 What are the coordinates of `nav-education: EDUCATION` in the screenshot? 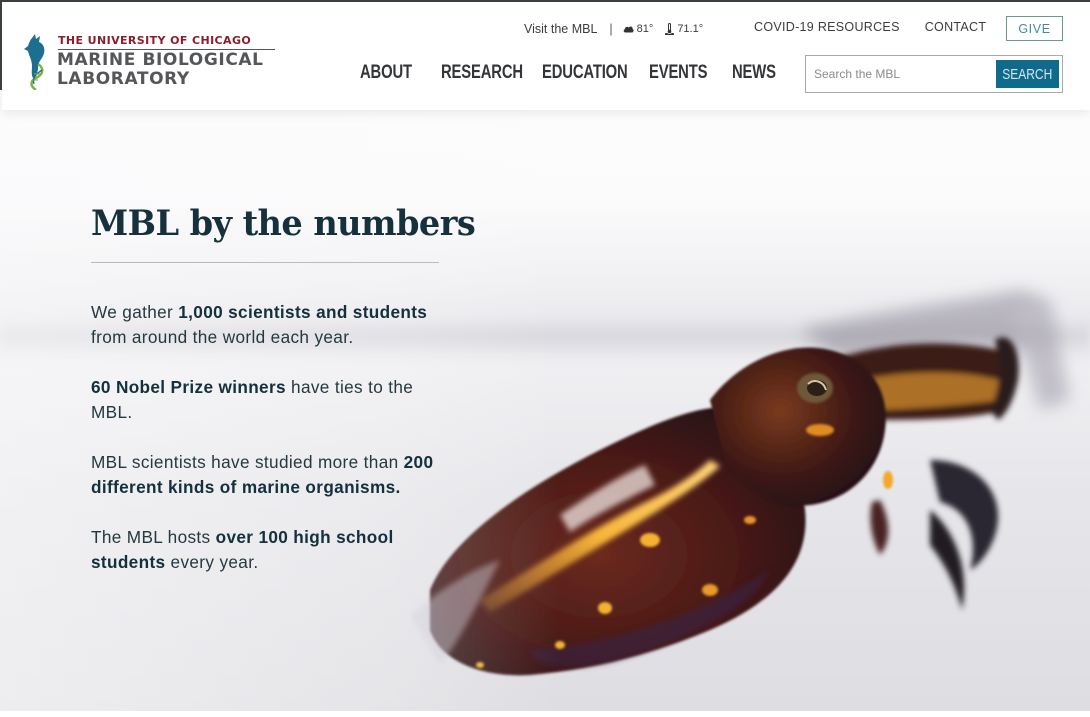 It's located at (585, 73).